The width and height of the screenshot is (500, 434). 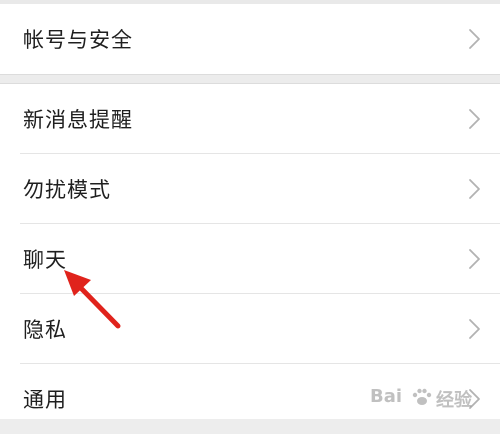 I want to click on setting-label-new-message-notification: 新消息提醒, so click(x=78, y=120).